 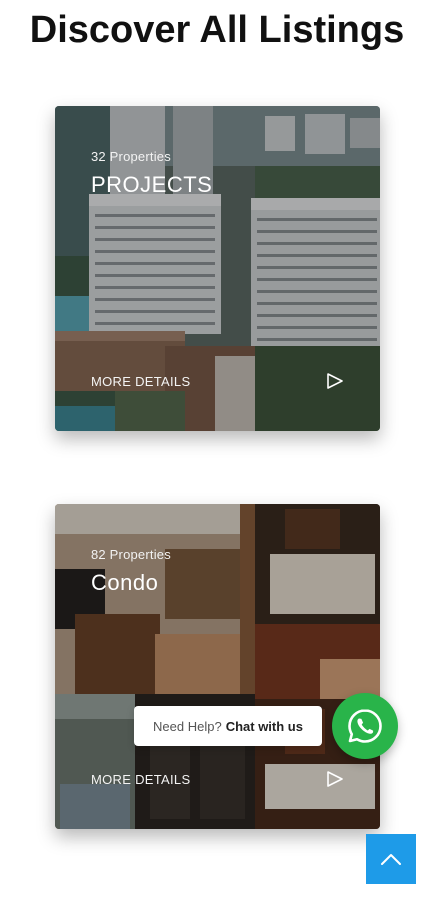 I want to click on chat-help-bubble: Need Help? Chat with us, so click(x=228, y=726).